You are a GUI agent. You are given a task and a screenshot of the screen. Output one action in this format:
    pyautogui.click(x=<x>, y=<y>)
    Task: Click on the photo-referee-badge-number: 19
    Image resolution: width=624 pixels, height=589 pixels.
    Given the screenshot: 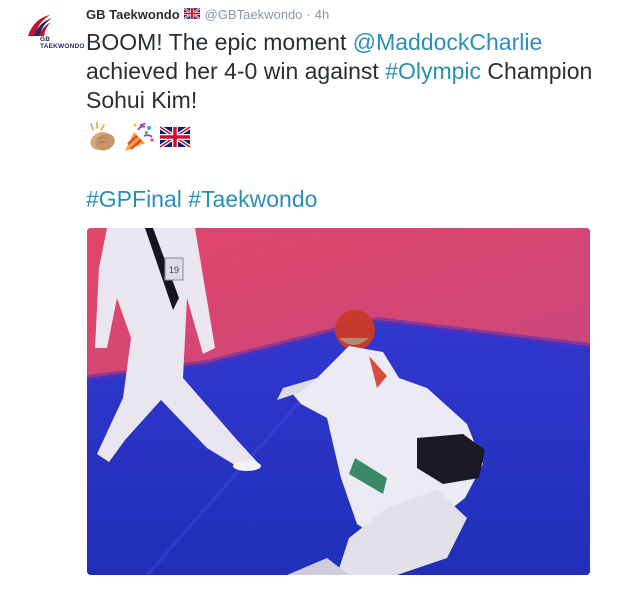 What is the action you would take?
    pyautogui.click(x=174, y=270)
    